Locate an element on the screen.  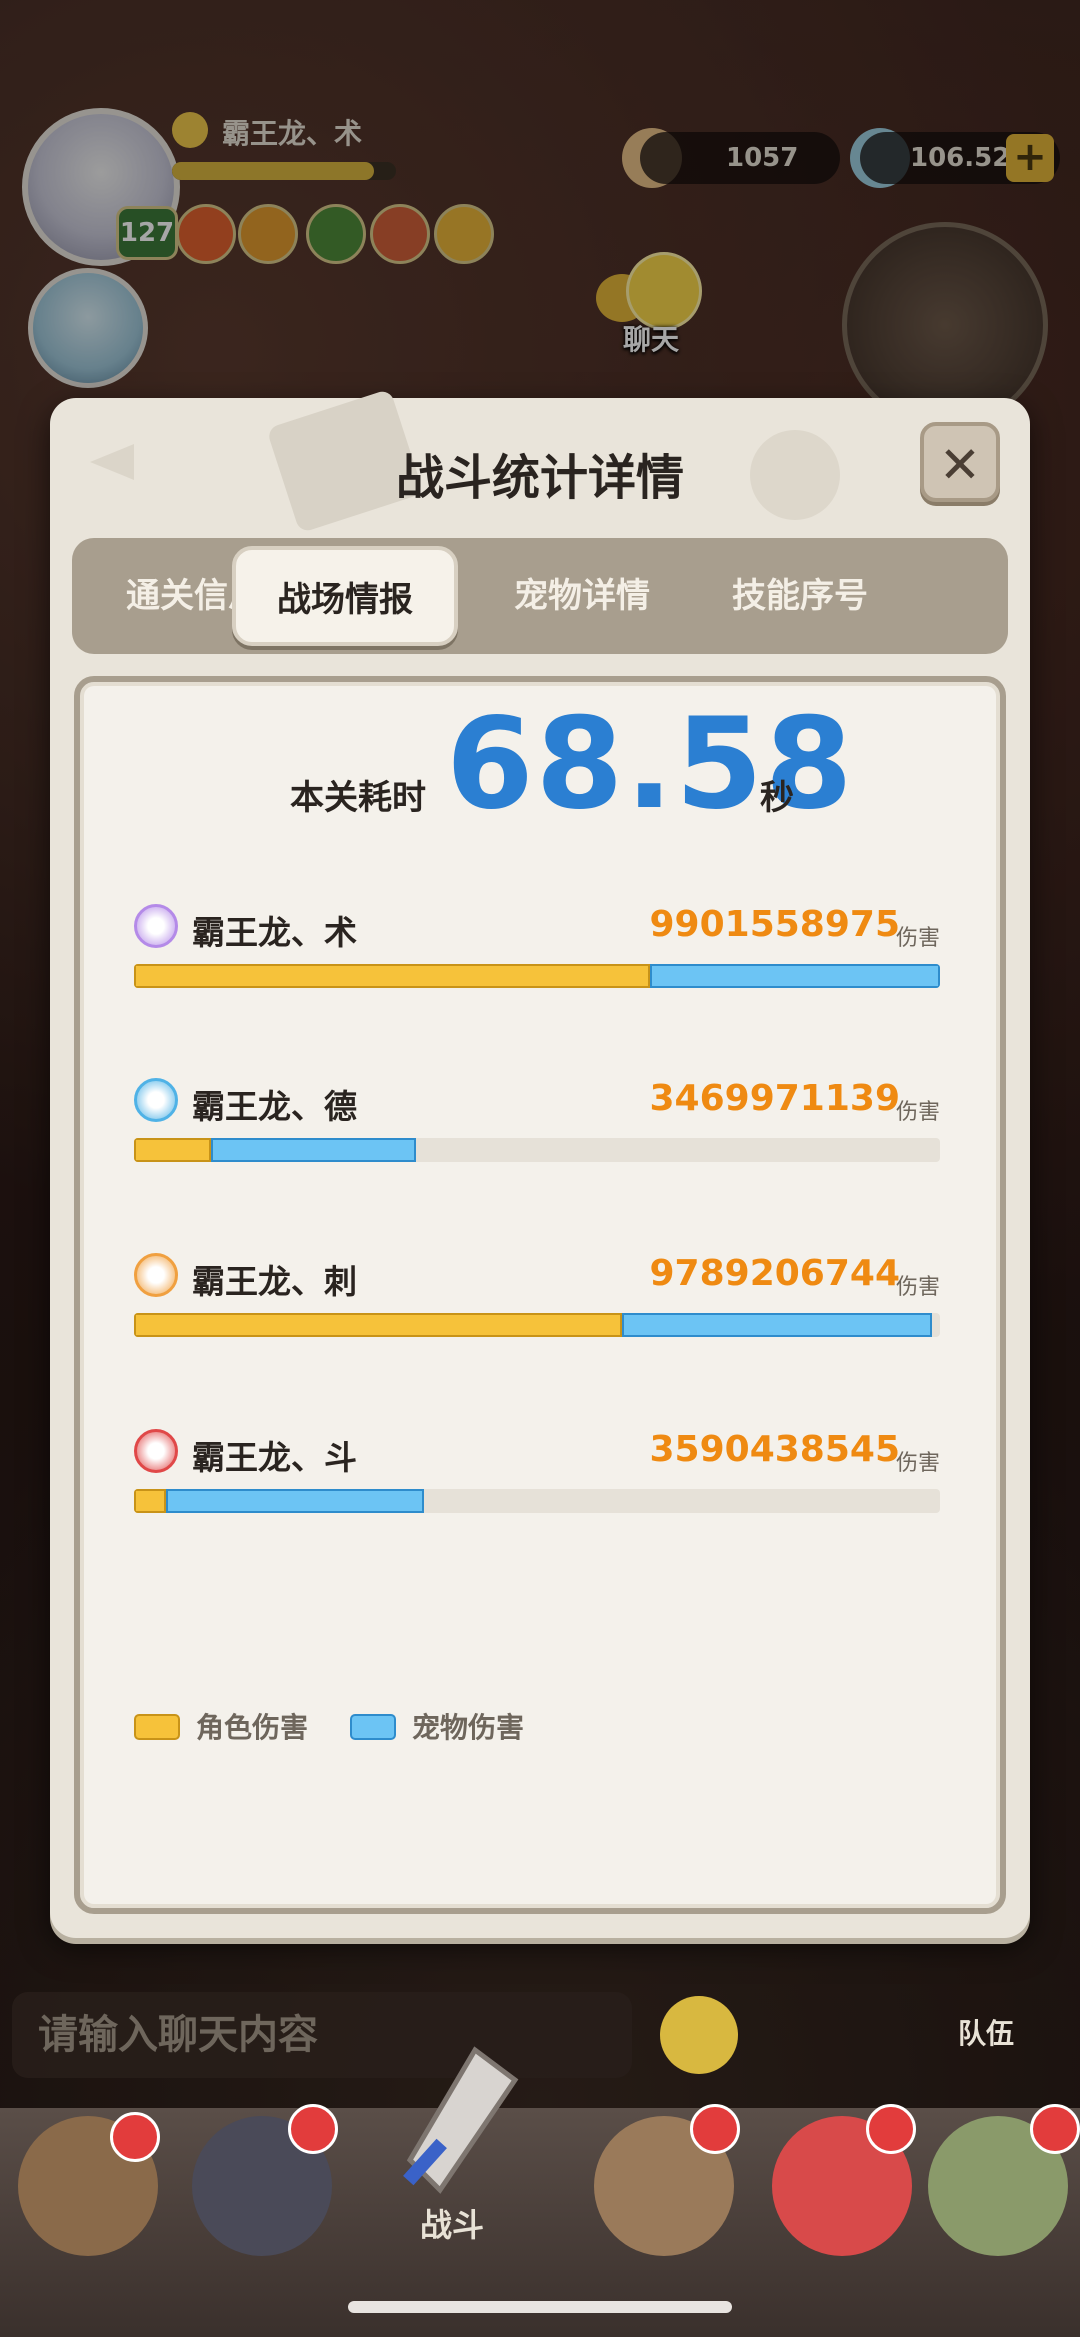
home-indicator is located at coordinates (540, 2307).